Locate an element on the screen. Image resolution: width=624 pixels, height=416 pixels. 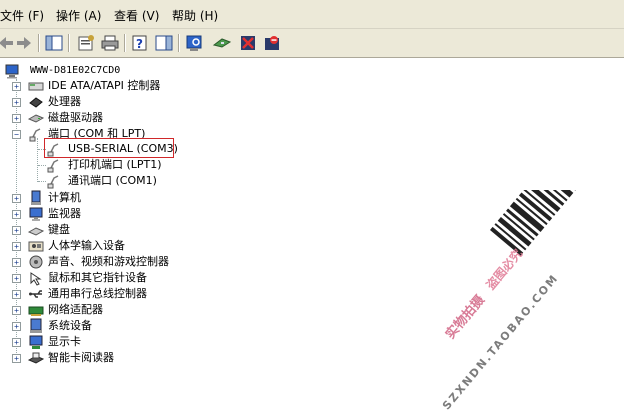
help-icon: ? is located at coordinates (140, 43).